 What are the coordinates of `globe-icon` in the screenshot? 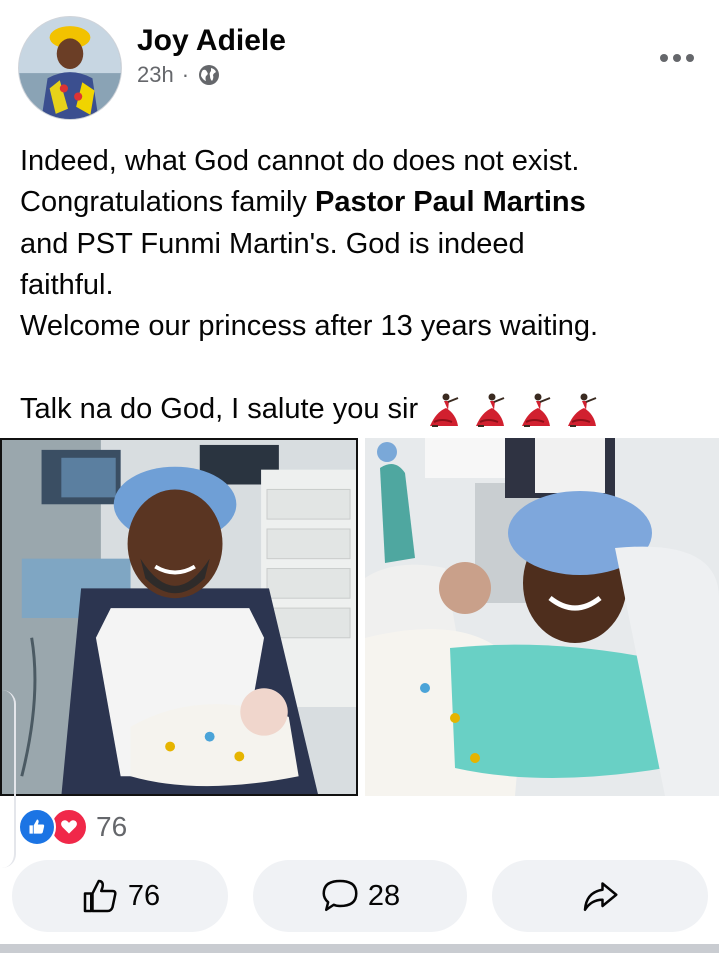 It's located at (209, 75).